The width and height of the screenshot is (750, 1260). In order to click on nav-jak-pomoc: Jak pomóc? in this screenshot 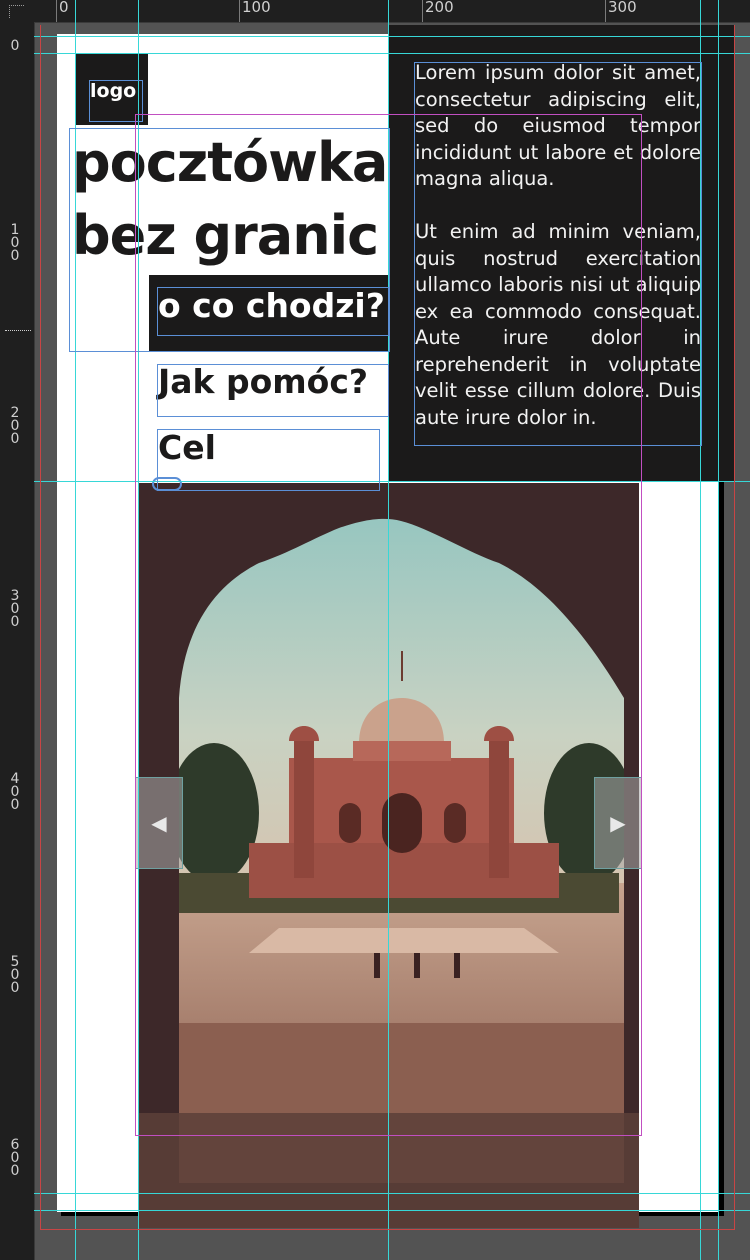, I will do `click(263, 381)`.